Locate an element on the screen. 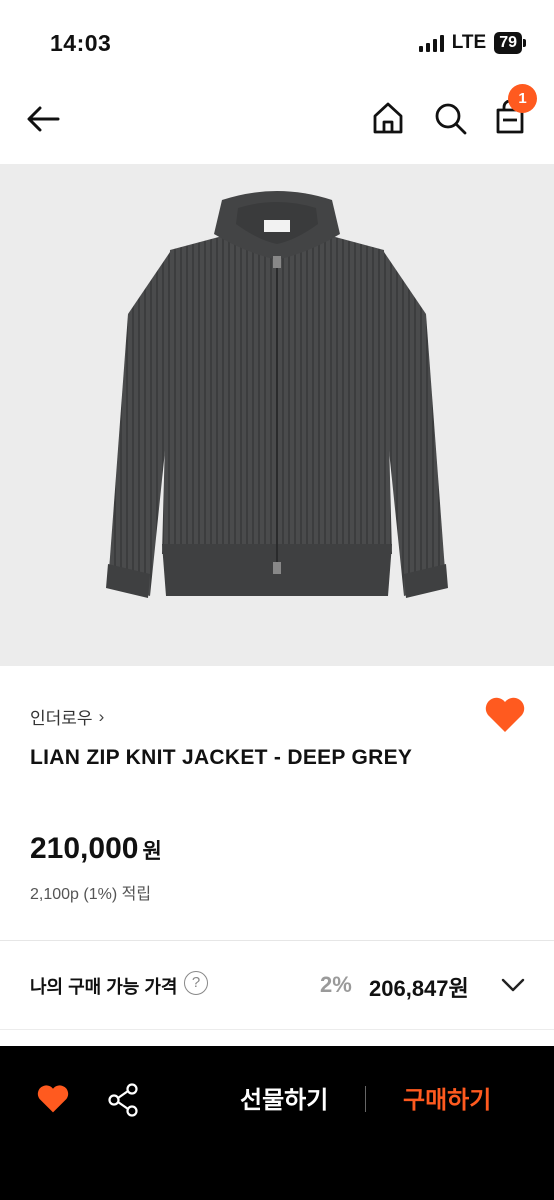  battery-level: 79 is located at coordinates (508, 43).